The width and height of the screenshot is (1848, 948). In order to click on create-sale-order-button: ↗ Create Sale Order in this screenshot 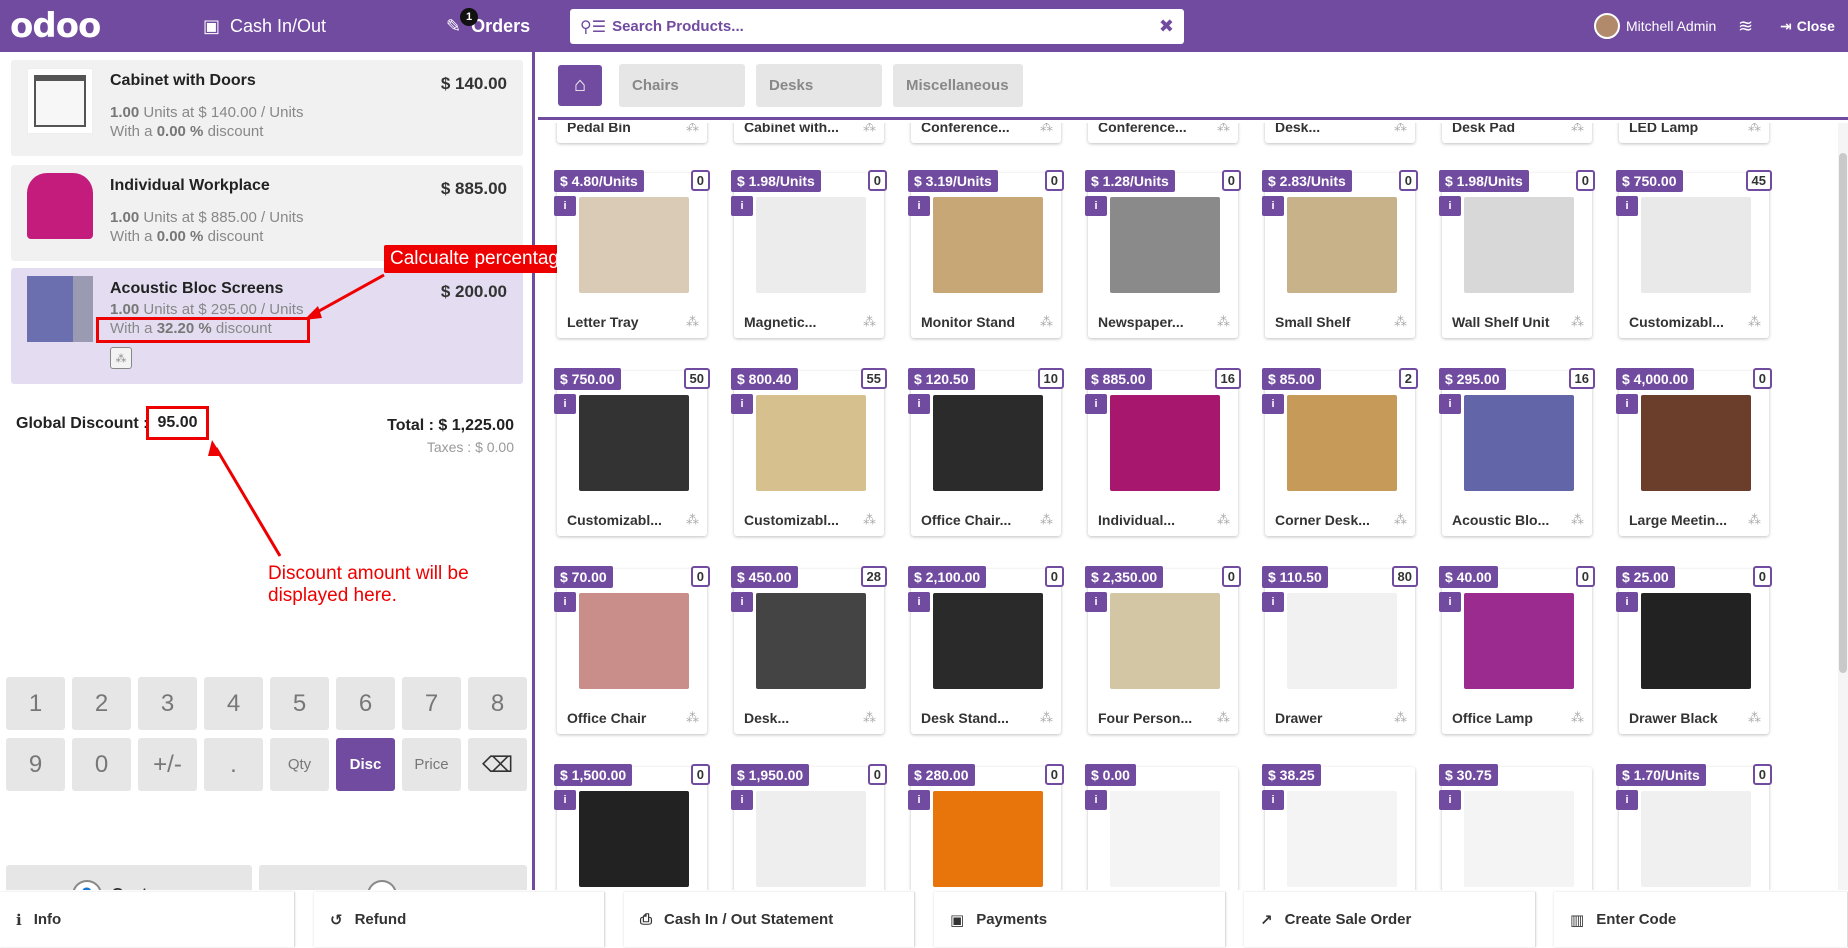, I will do `click(1390, 919)`.